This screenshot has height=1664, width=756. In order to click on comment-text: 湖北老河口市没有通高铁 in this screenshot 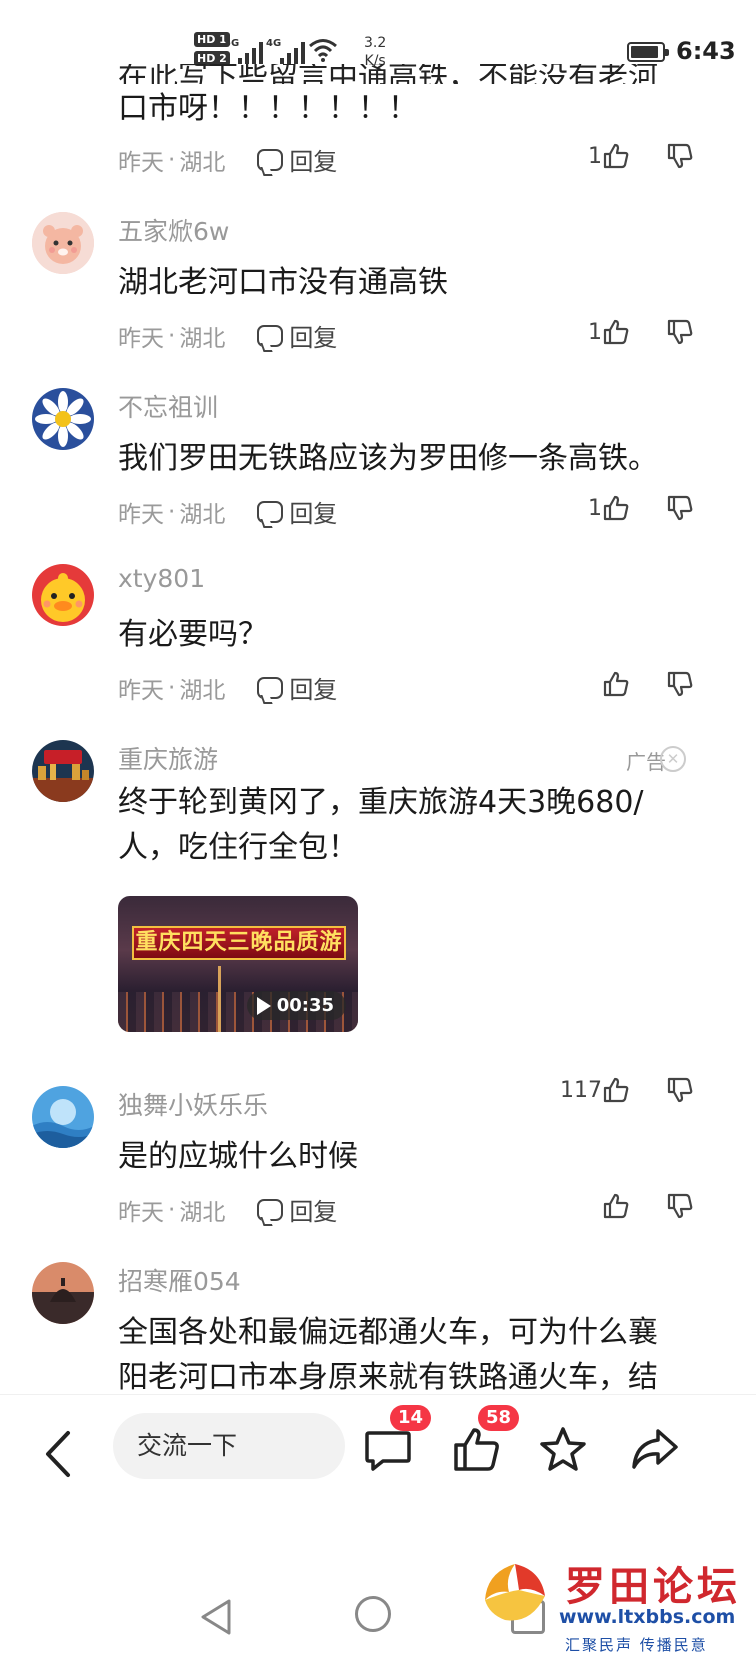, I will do `click(283, 282)`.